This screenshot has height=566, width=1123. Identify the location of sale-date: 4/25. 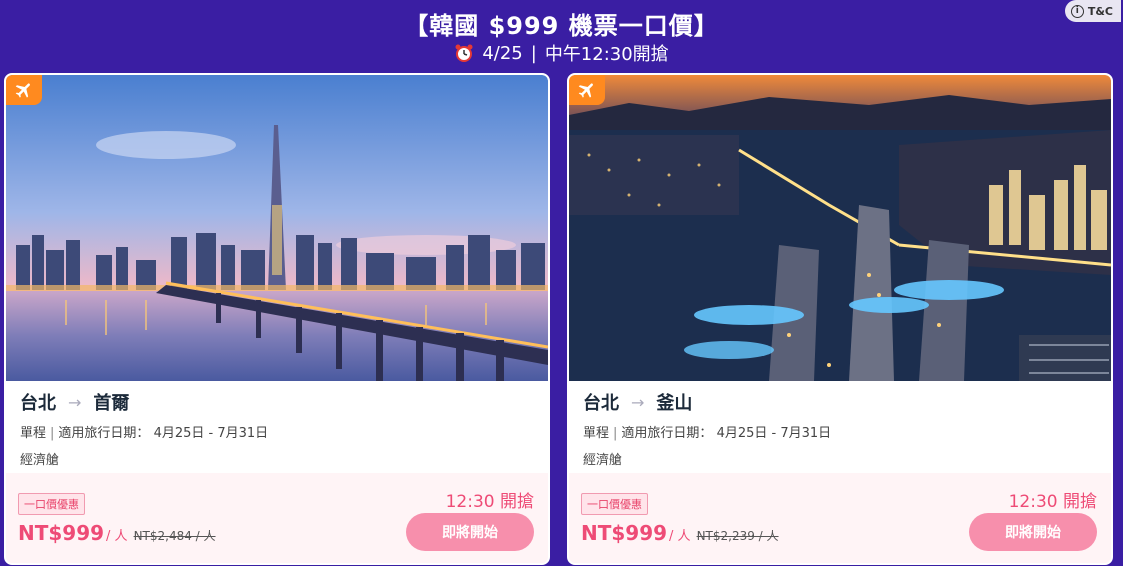
(502, 53).